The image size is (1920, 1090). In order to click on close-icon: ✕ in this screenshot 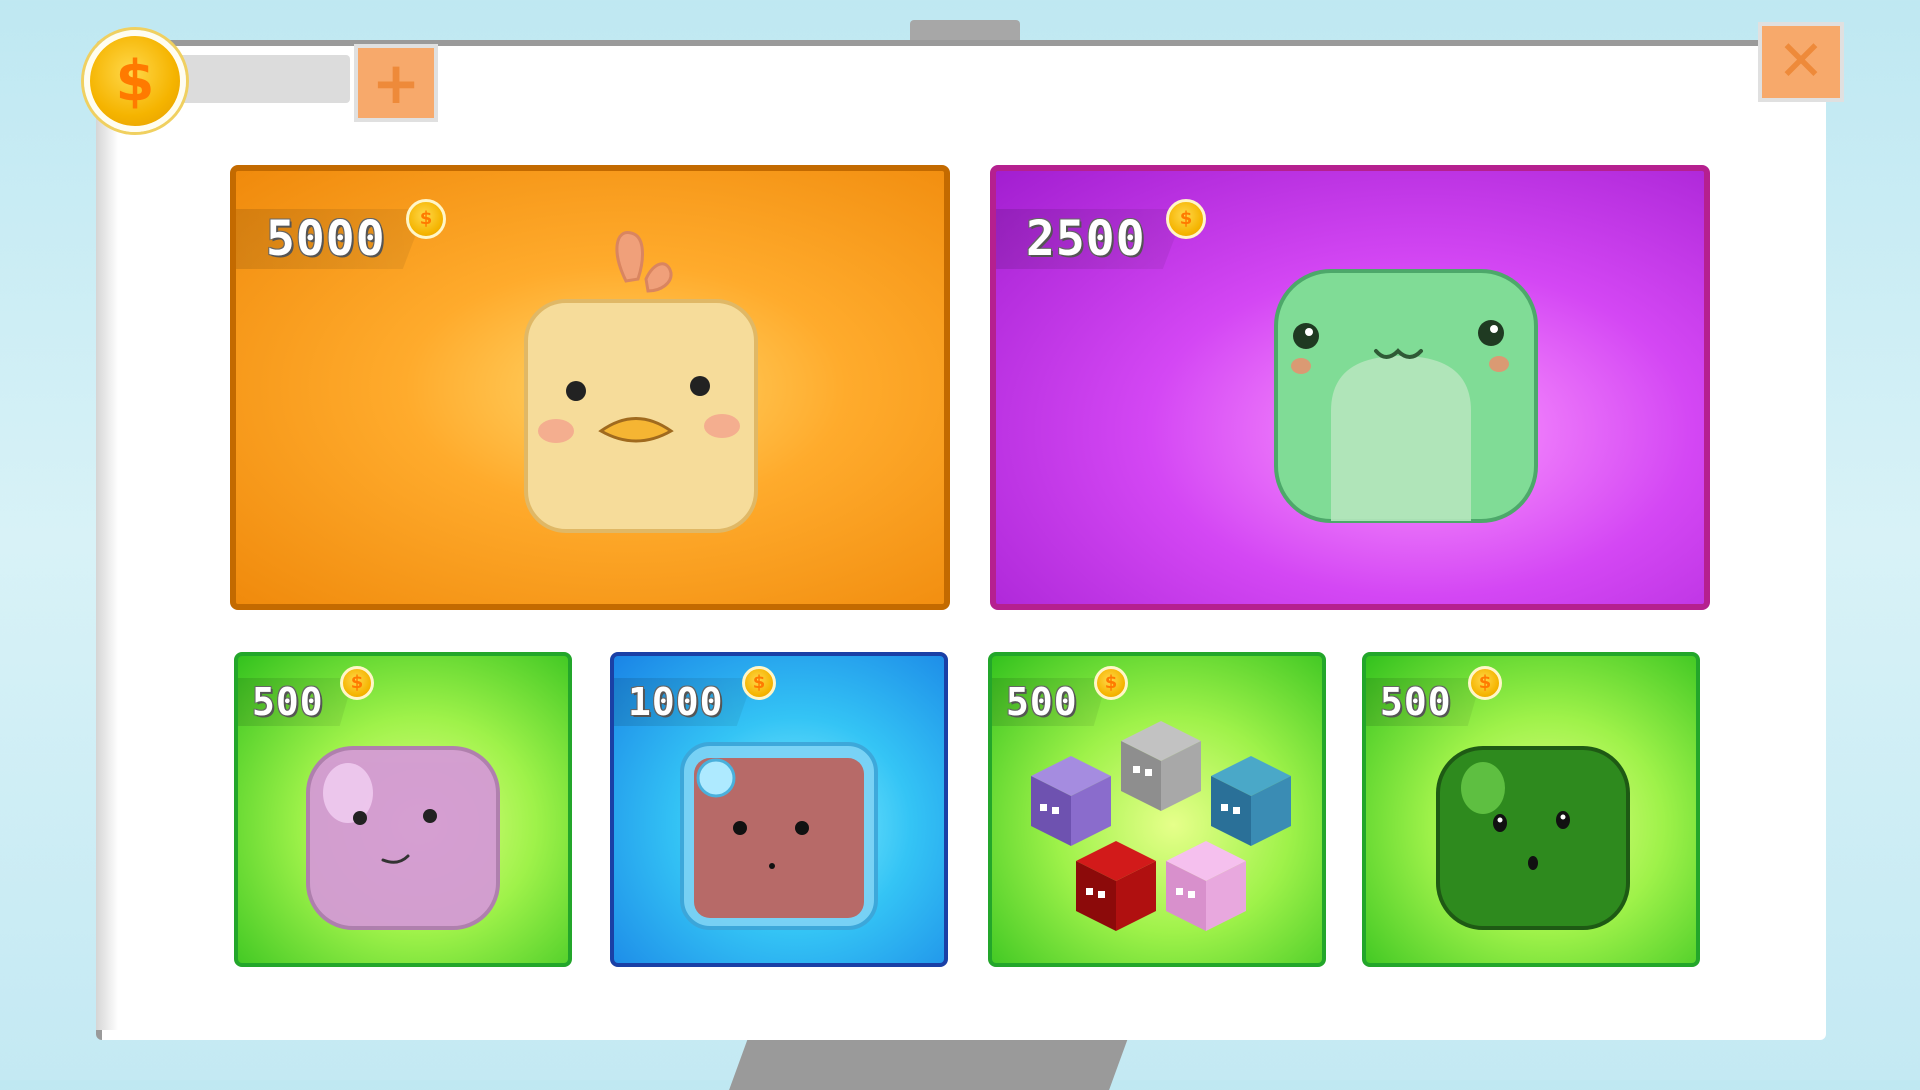, I will do `click(1801, 61)`.